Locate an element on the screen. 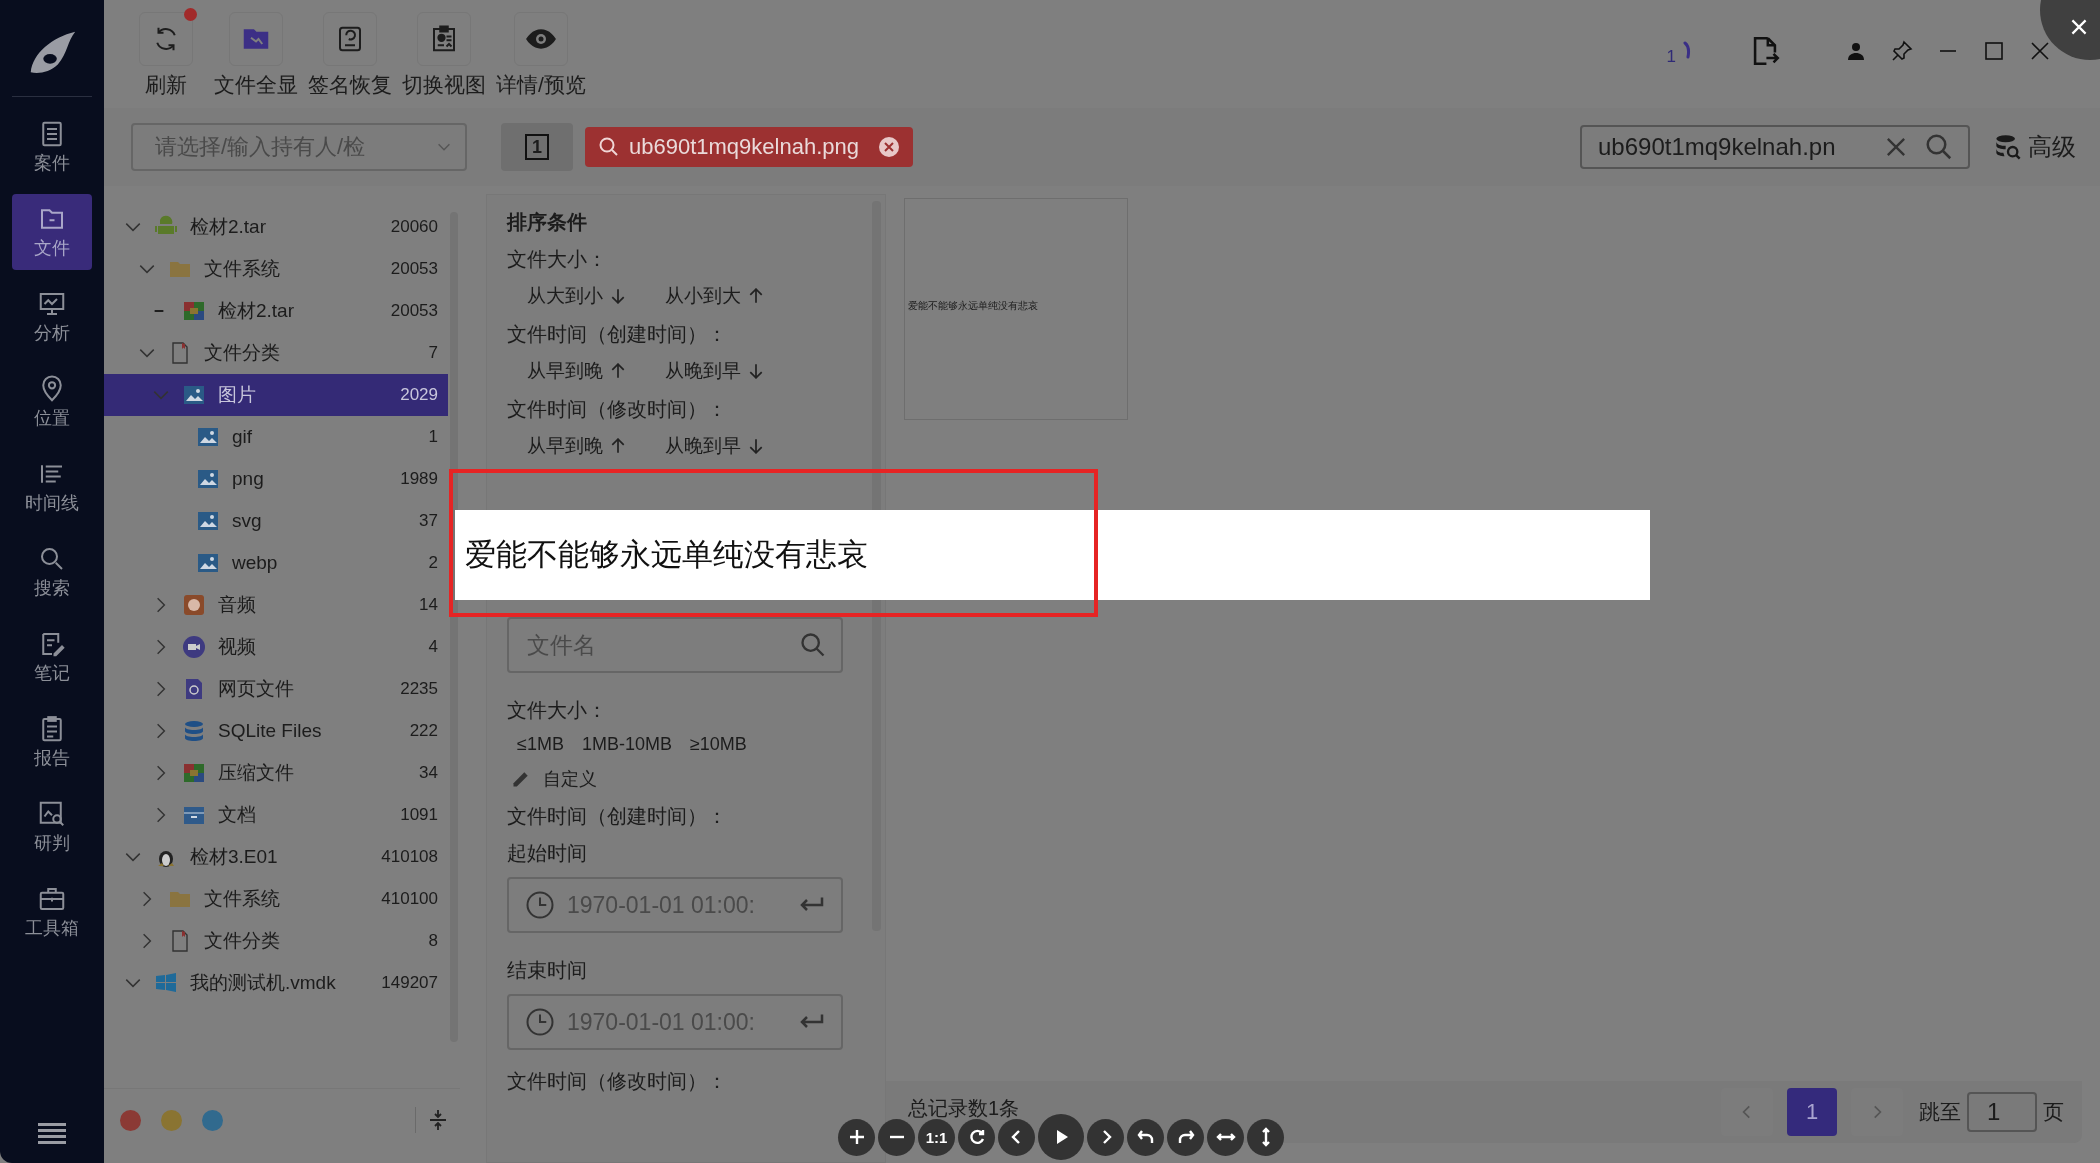  thumbnail-text: 爱能不能够永远单纯没有悲哀 is located at coordinates (973, 306).